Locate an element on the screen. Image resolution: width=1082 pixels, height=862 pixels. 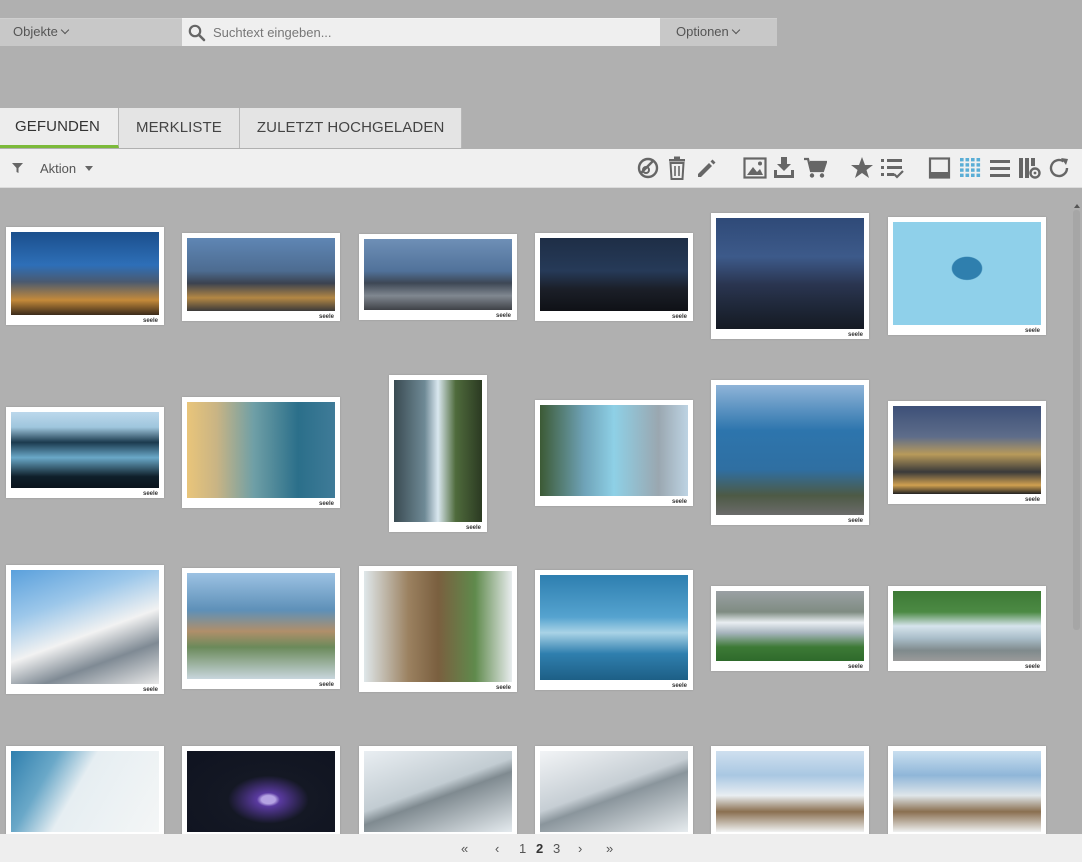
objects-dropdown-label: Objekte is located at coordinates (35, 31).